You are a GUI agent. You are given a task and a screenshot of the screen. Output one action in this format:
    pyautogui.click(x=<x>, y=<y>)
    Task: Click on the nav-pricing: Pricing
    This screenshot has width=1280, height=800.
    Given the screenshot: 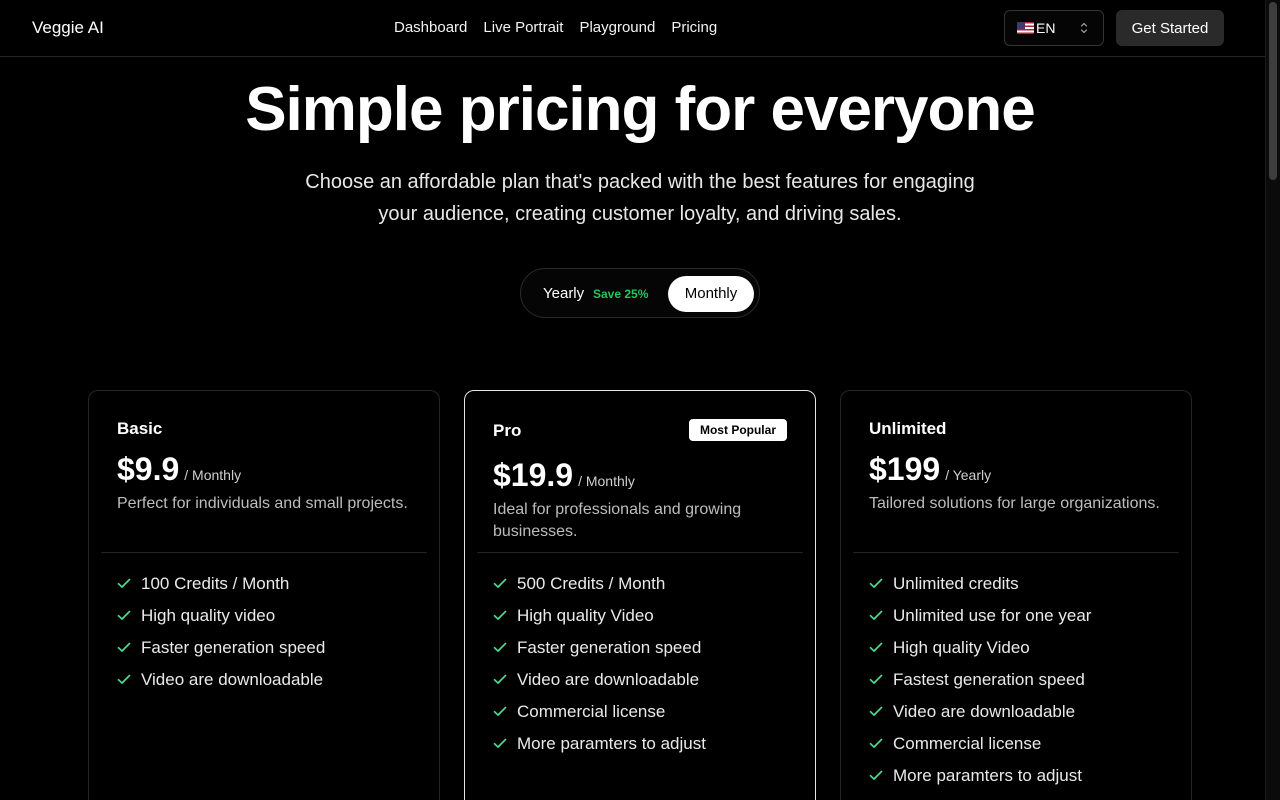 What is the action you would take?
    pyautogui.click(x=694, y=27)
    